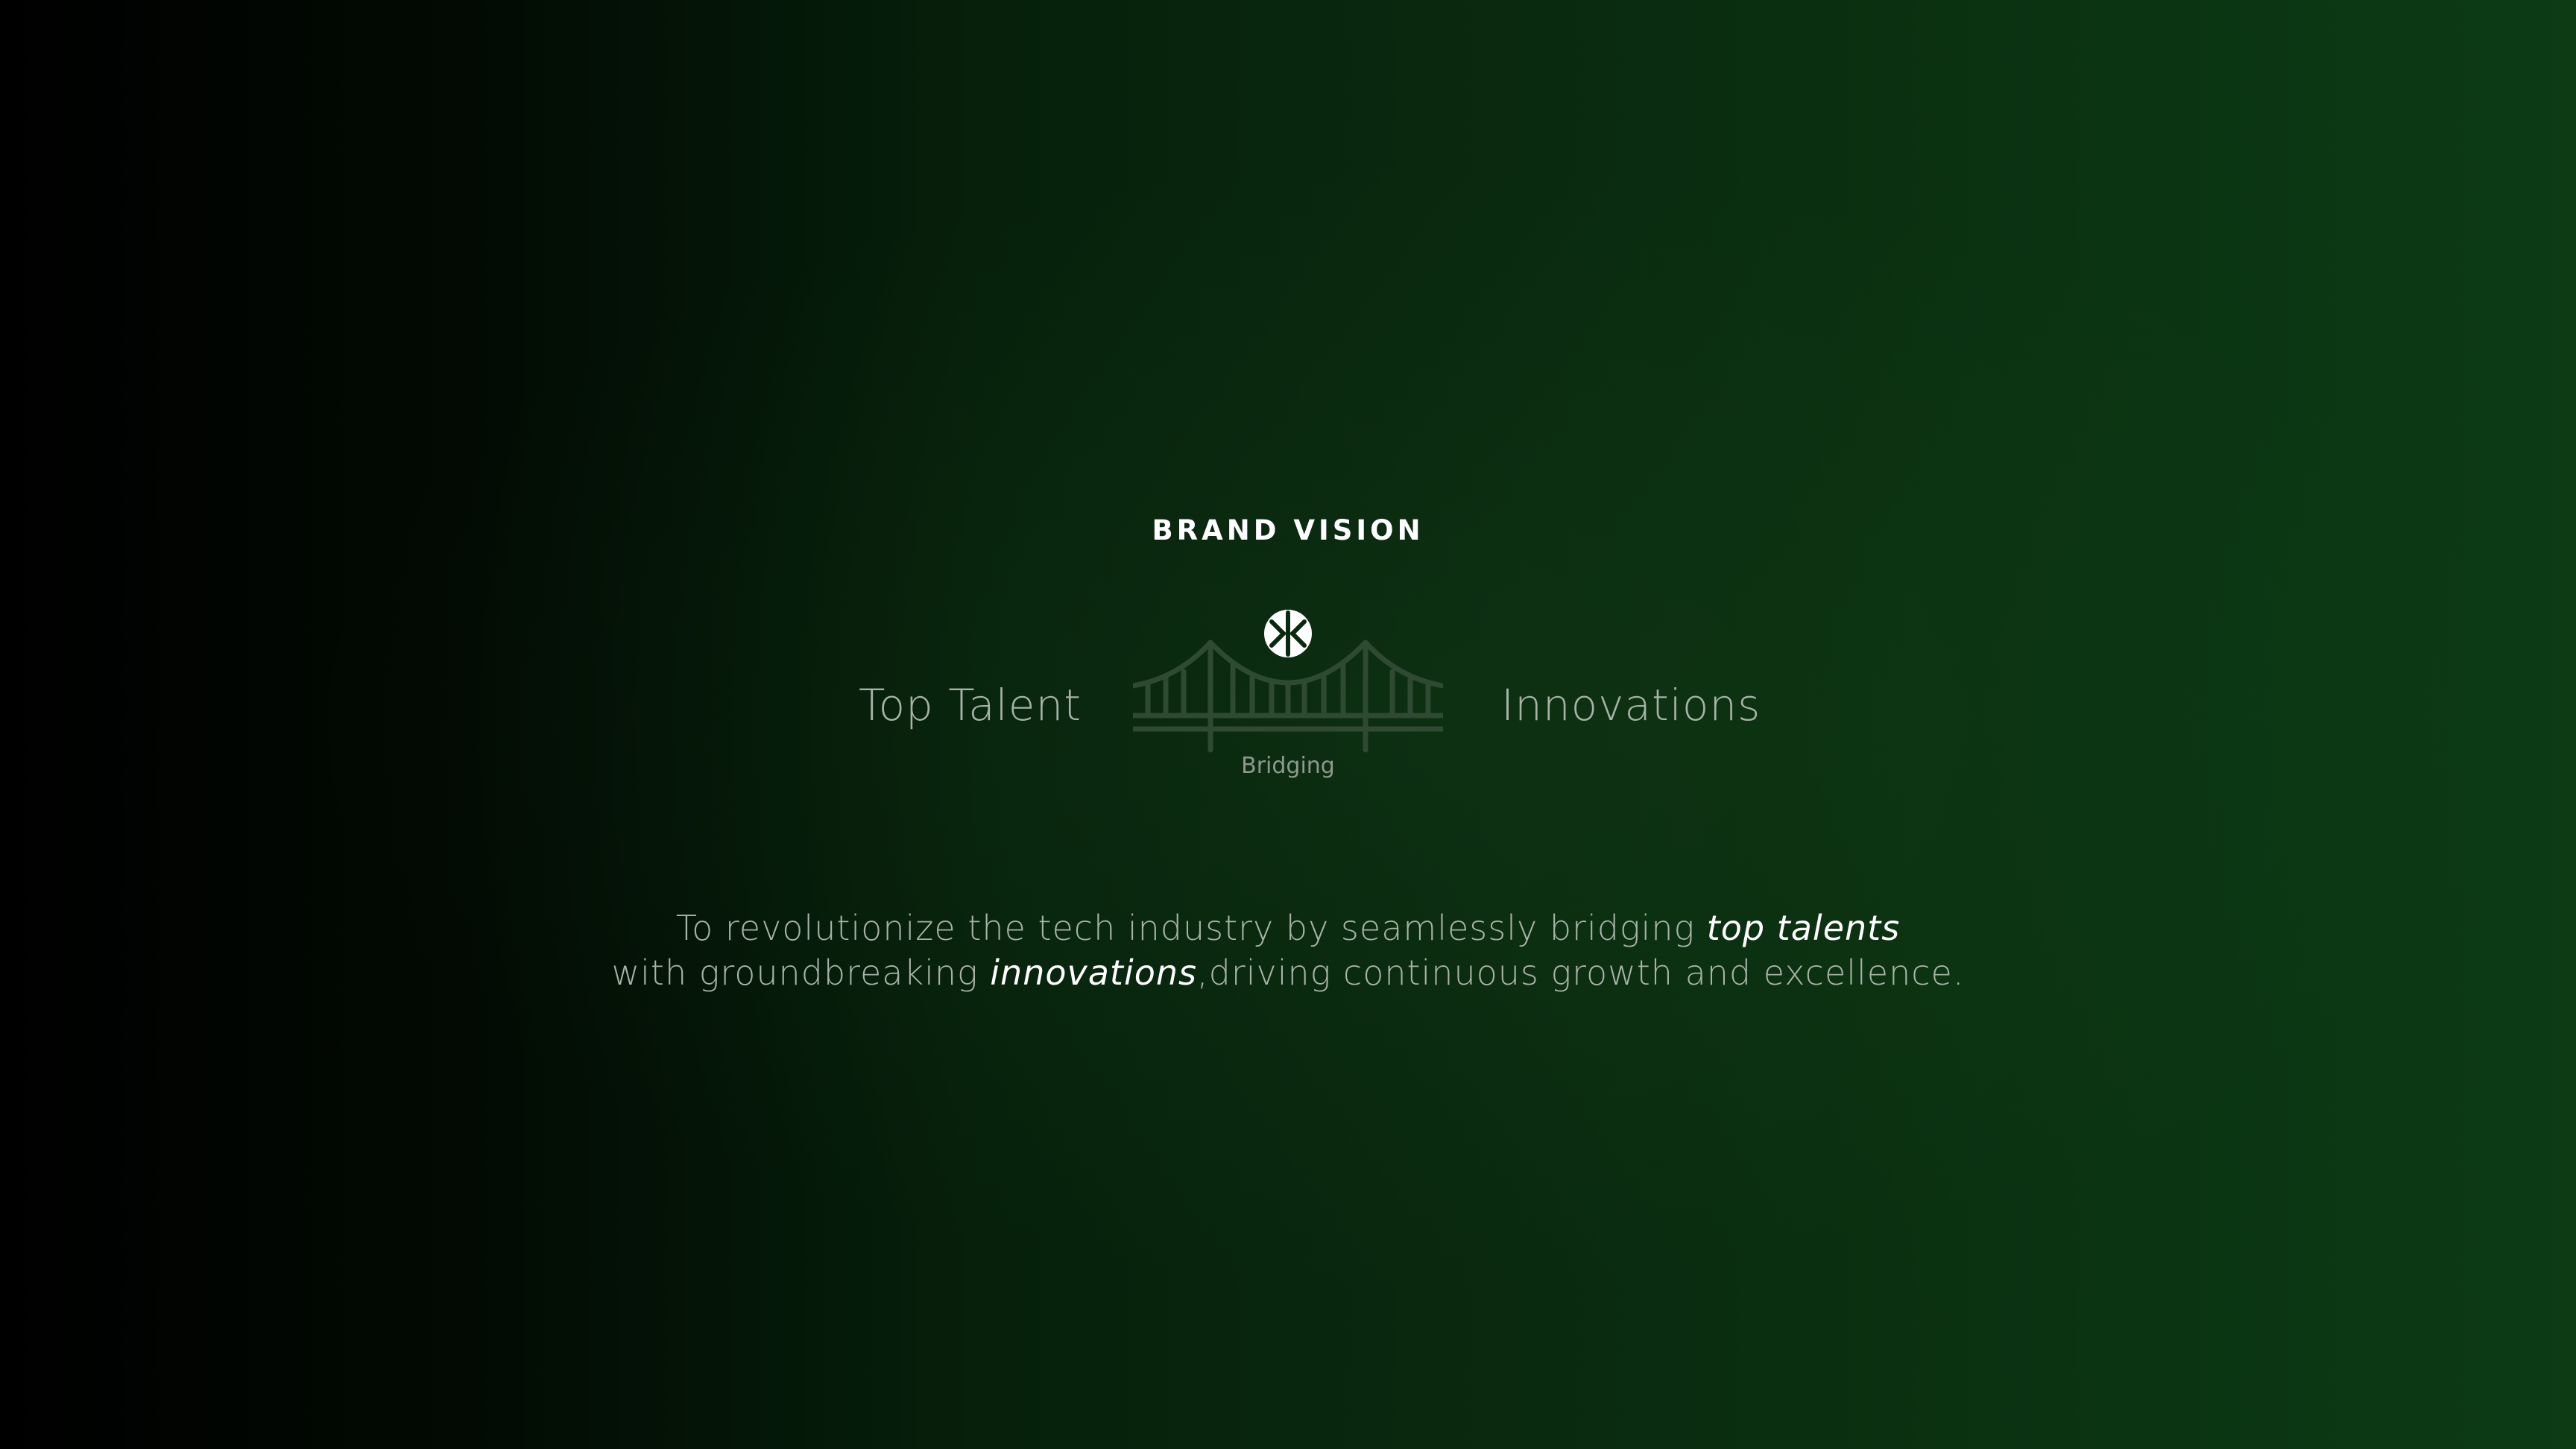  What do you see at coordinates (970, 705) in the screenshot?
I see `top-talent-label: Top Talent` at bounding box center [970, 705].